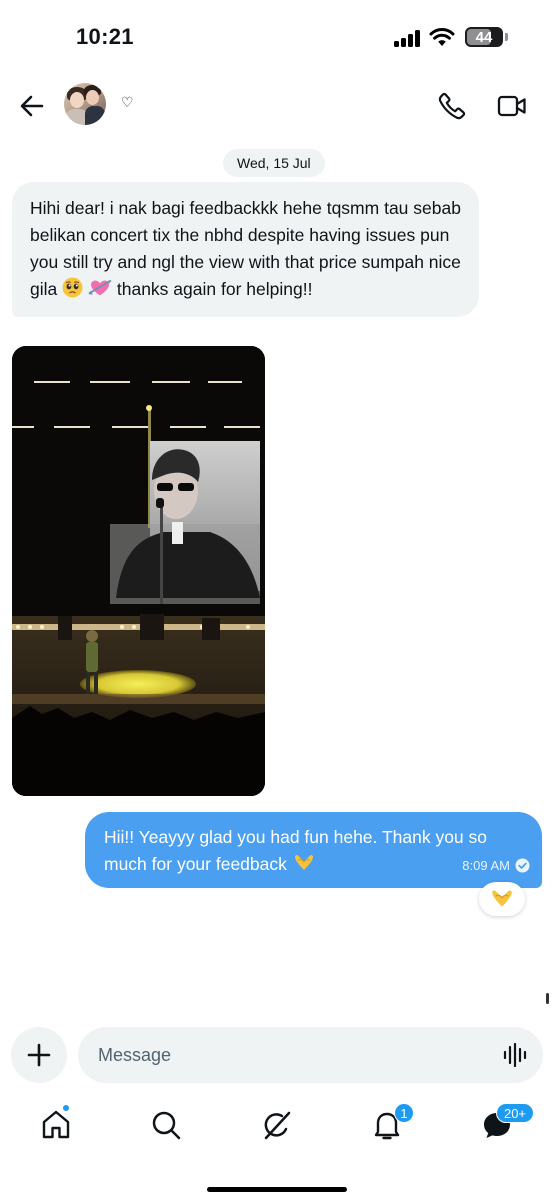 The height and width of the screenshot is (1200, 554). I want to click on home-indicator, so click(277, 1189).